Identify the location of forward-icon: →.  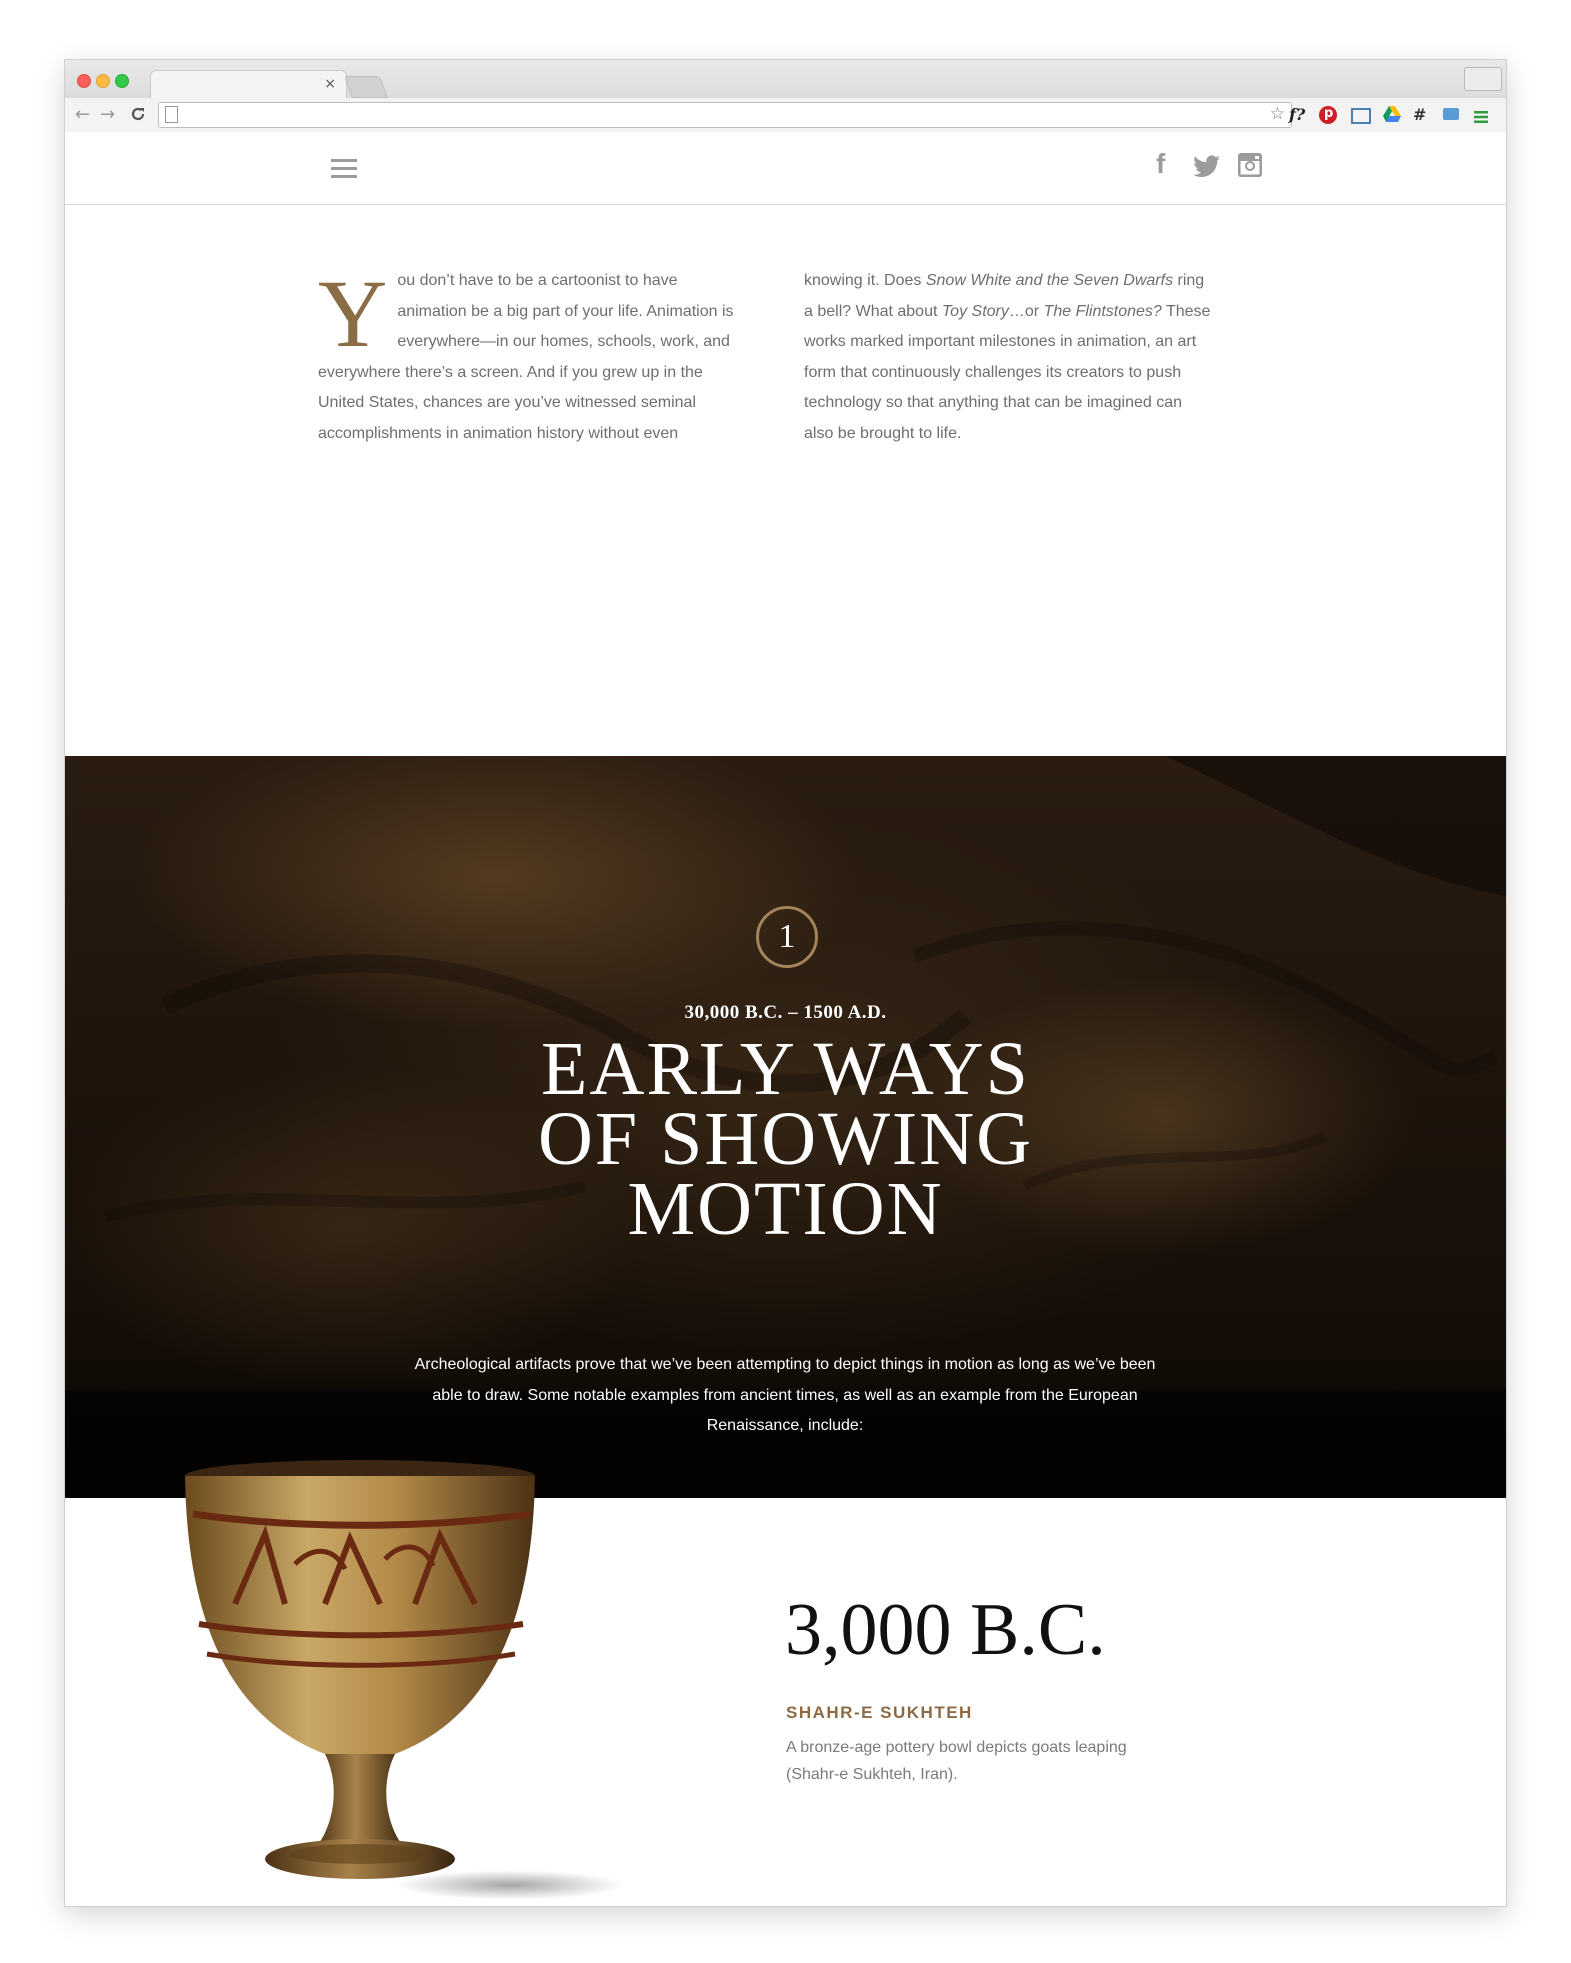
(107, 114).